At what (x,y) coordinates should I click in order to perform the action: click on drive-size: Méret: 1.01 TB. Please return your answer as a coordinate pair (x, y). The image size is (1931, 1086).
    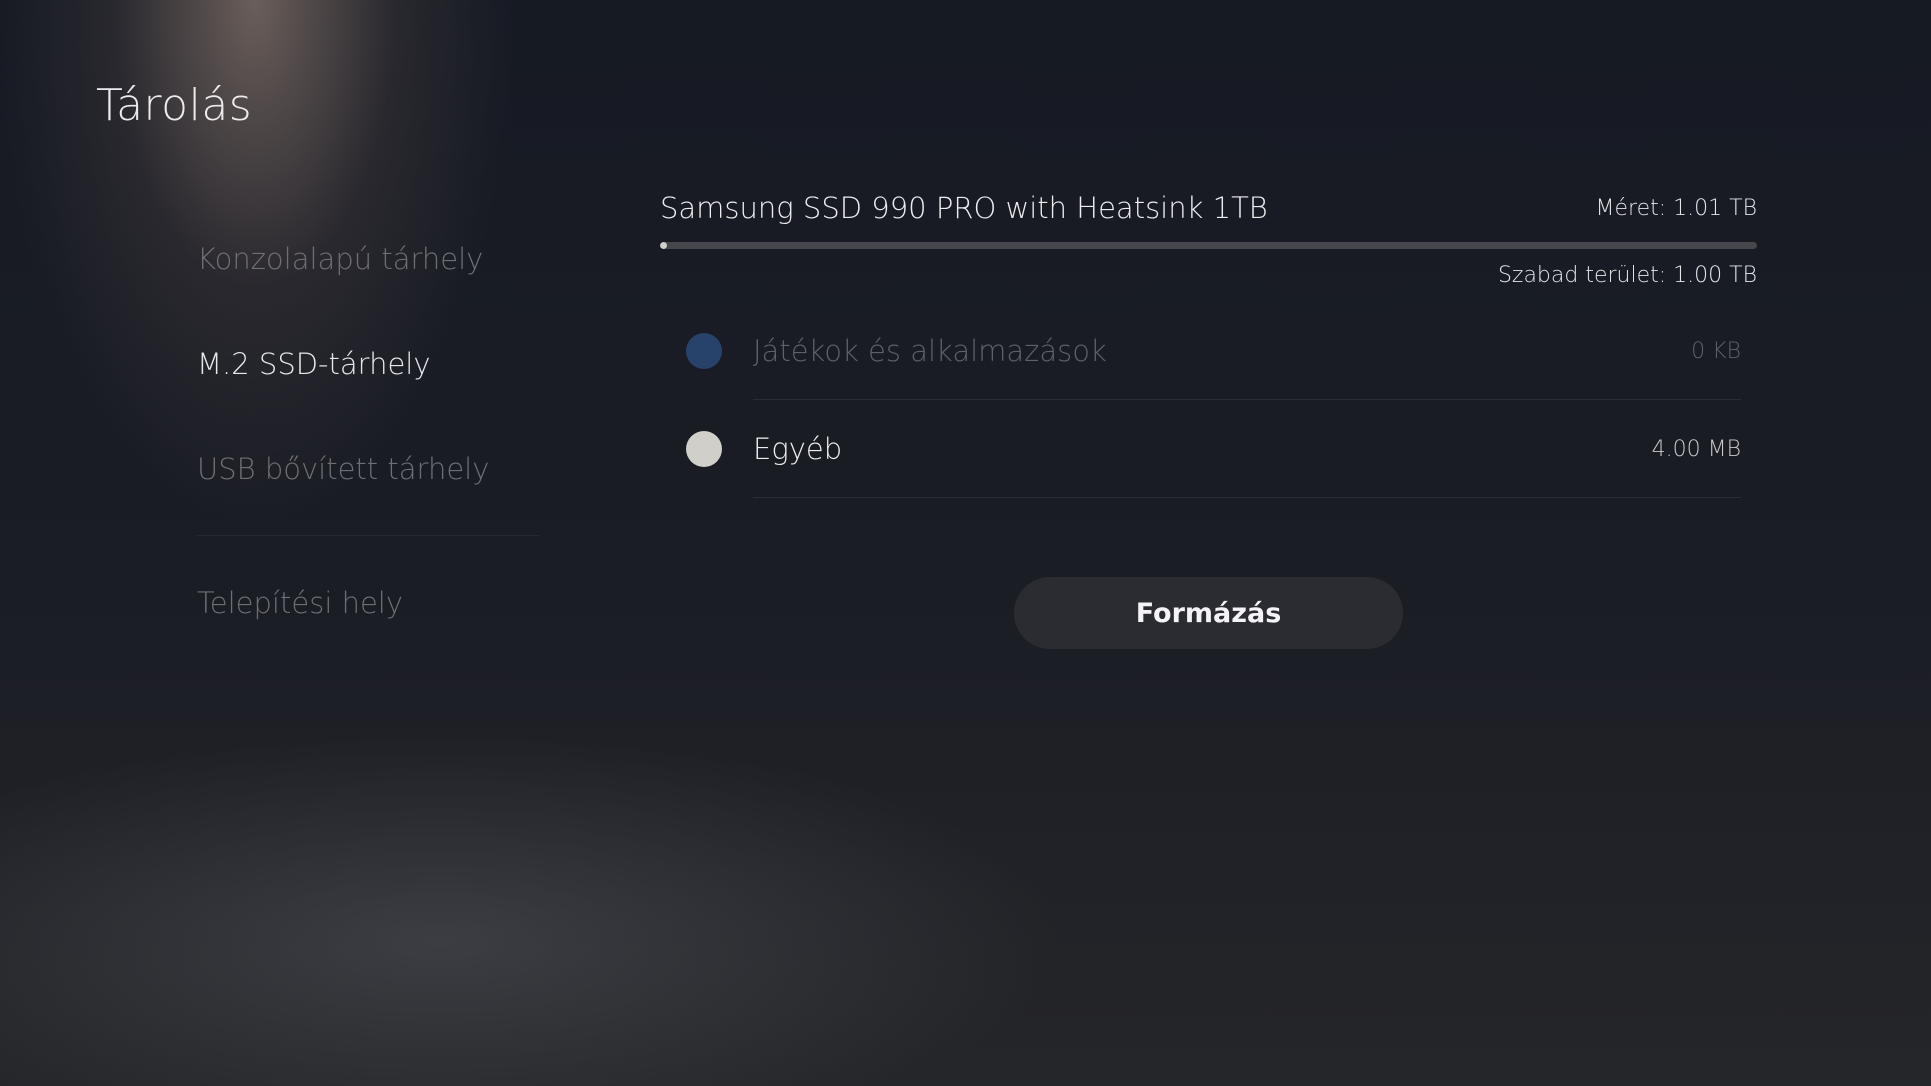
    Looking at the image, I should click on (1676, 208).